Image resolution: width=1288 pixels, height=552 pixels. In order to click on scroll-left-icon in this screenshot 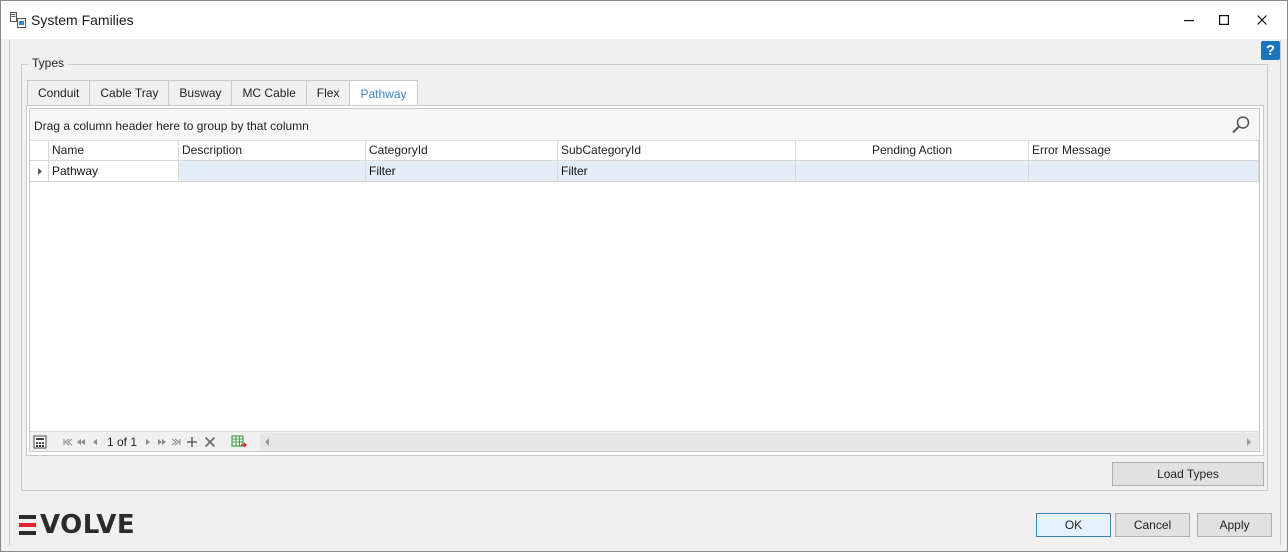, I will do `click(267, 442)`.